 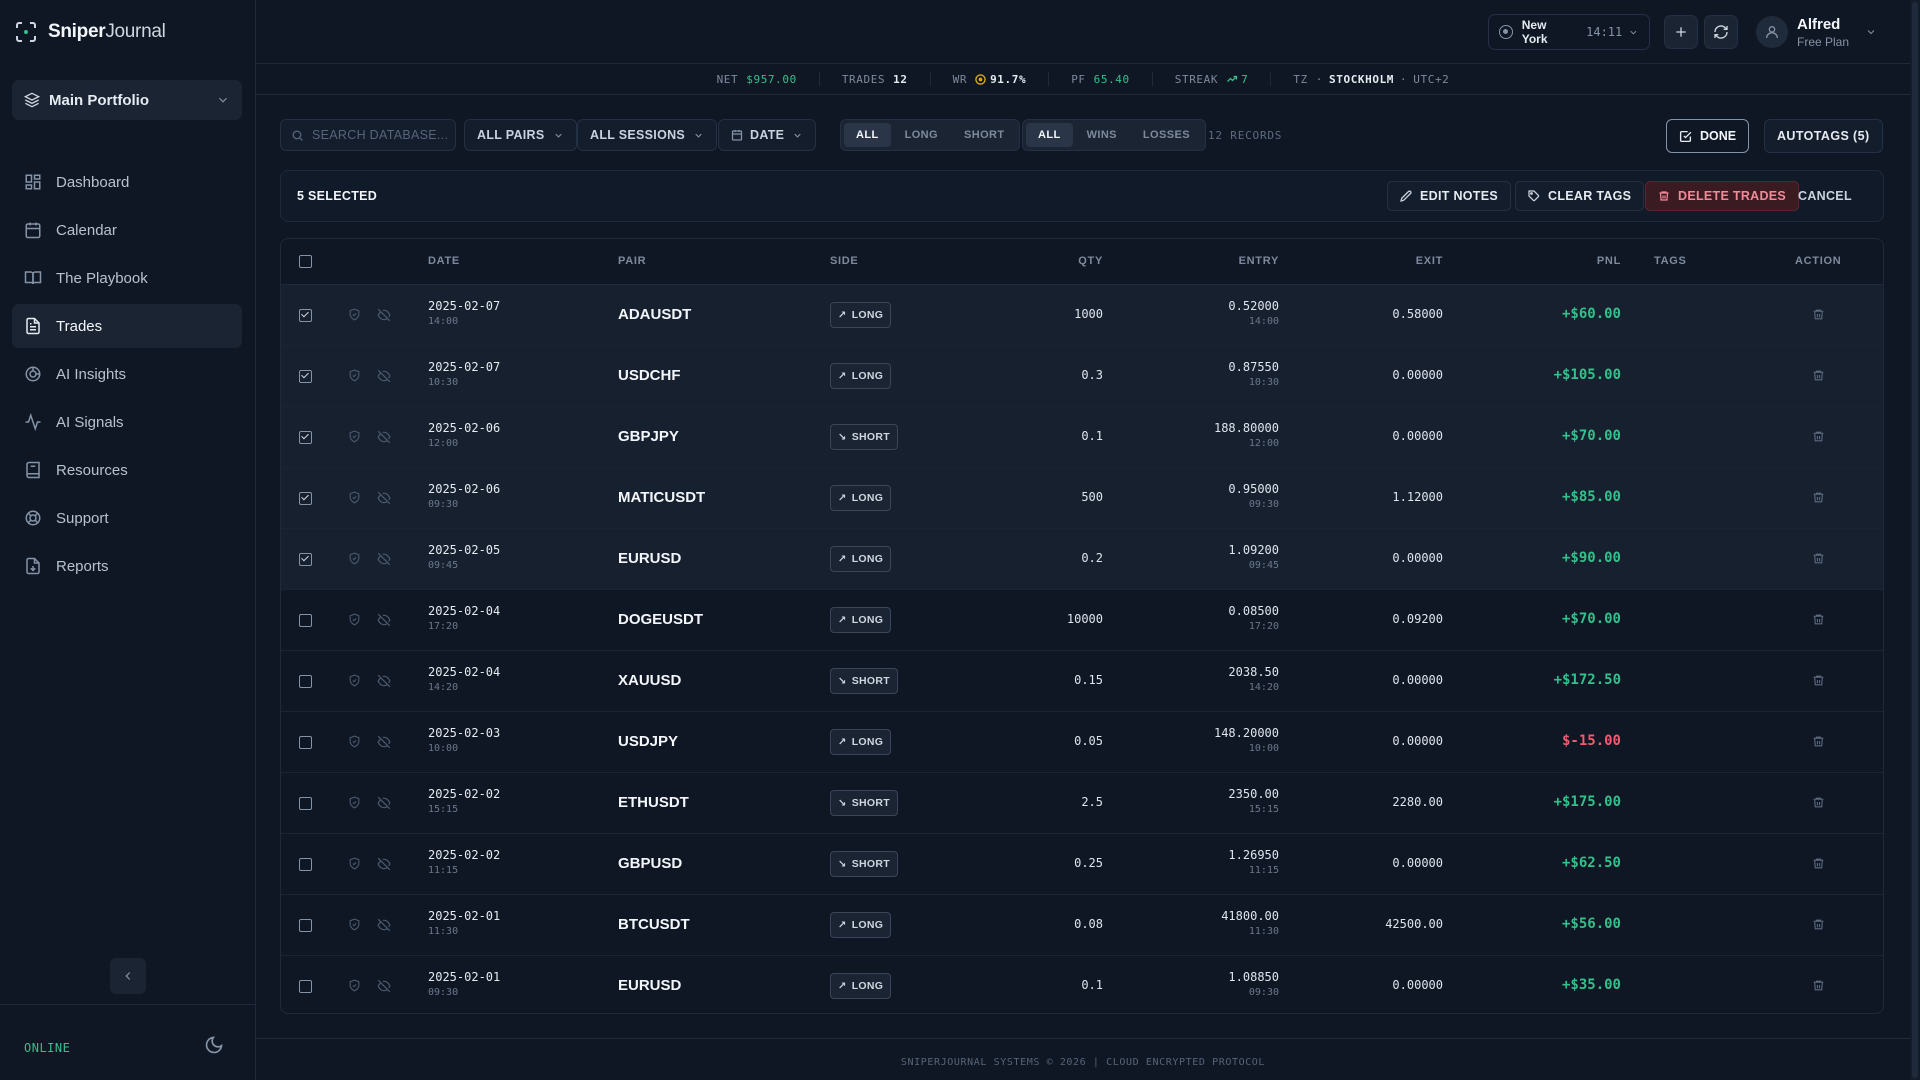 What do you see at coordinates (1816, 32) in the screenshot?
I see `user-menu: Alfred Free Plan` at bounding box center [1816, 32].